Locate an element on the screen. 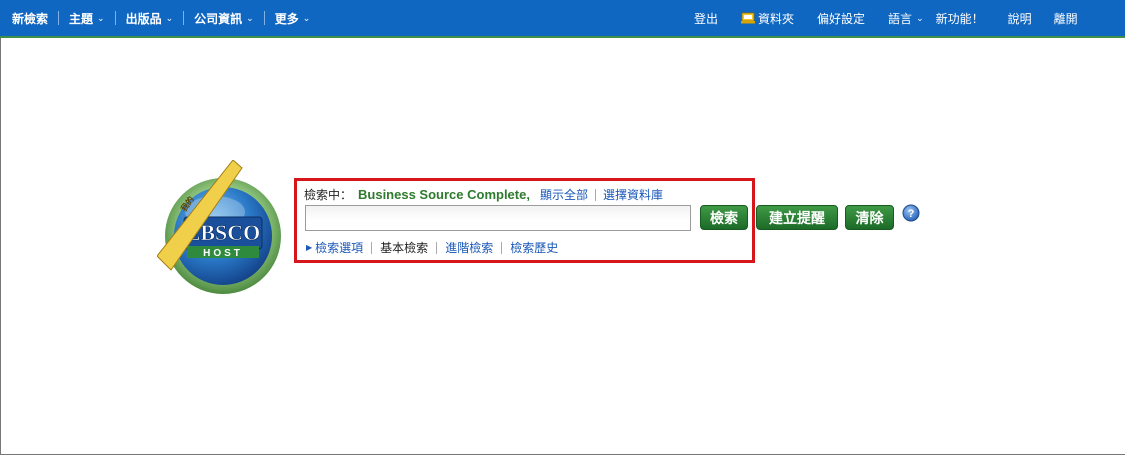 The image size is (1125, 455). search-options-link: 檢索選項 is located at coordinates (339, 247).